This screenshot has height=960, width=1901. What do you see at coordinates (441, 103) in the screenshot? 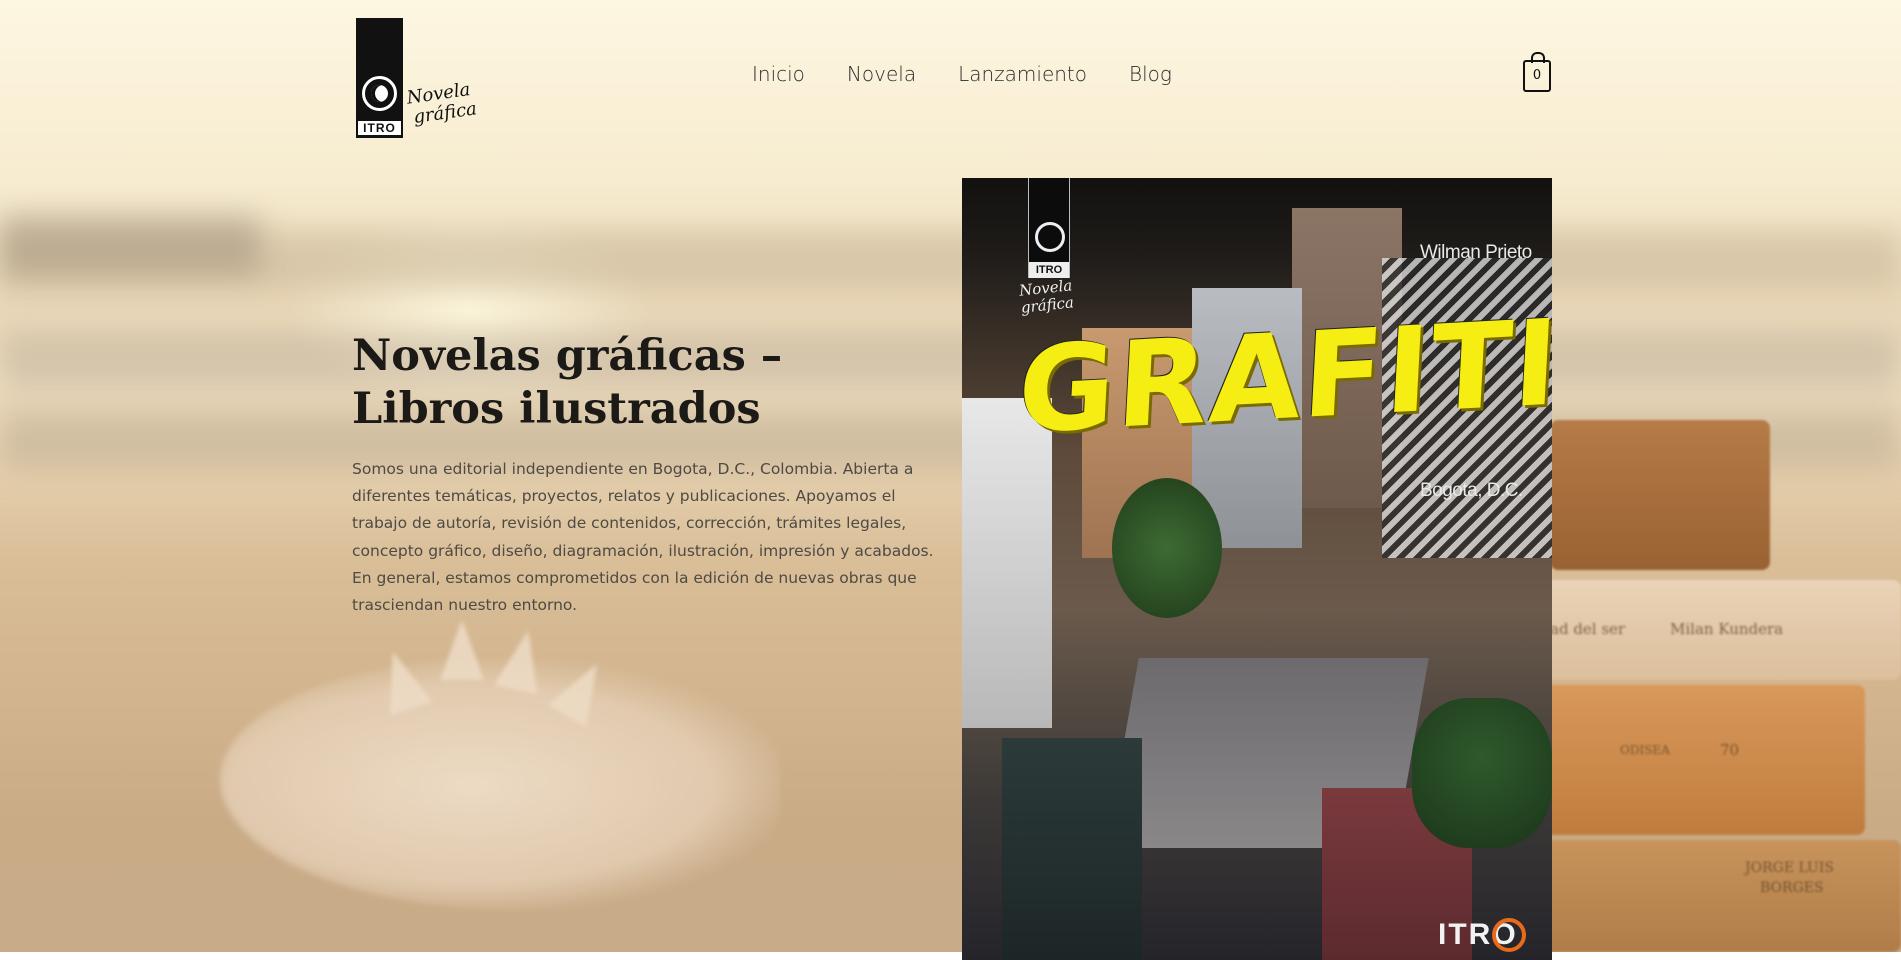
I see `logo-script: Novela gráfica` at bounding box center [441, 103].